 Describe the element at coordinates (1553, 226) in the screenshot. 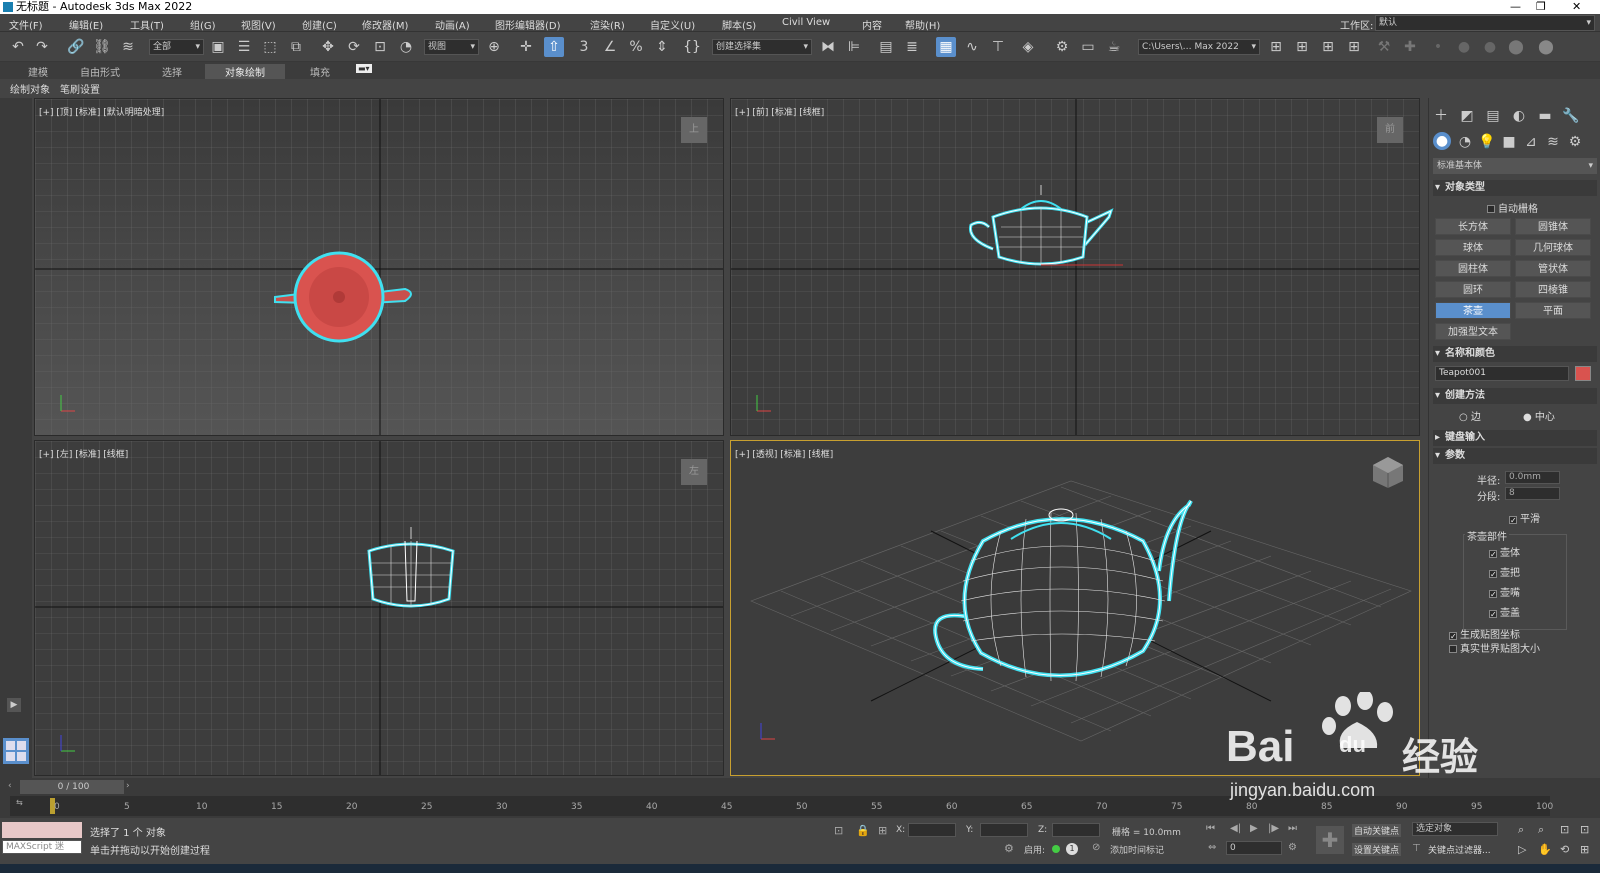

I see `cone-button: 圆锥体` at that location.